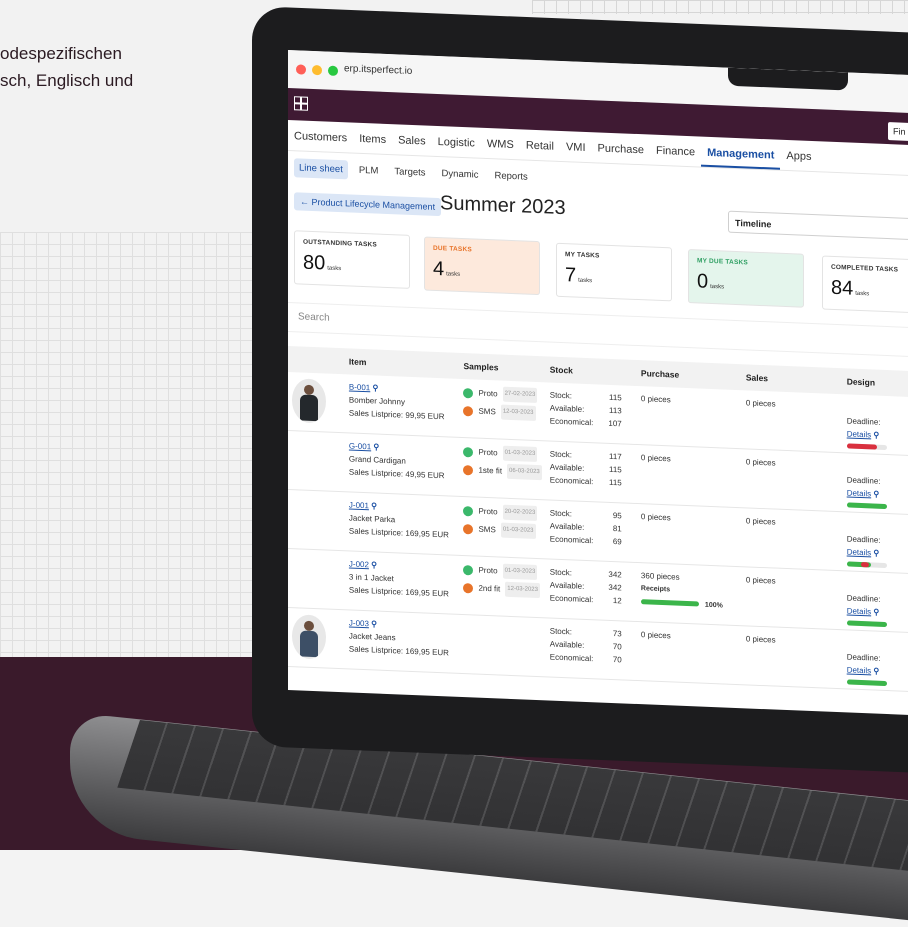 The image size is (908, 927). Describe the element at coordinates (502, 589) in the screenshot. I see `sample-entry: 2nd fit 12-03-2023` at that location.